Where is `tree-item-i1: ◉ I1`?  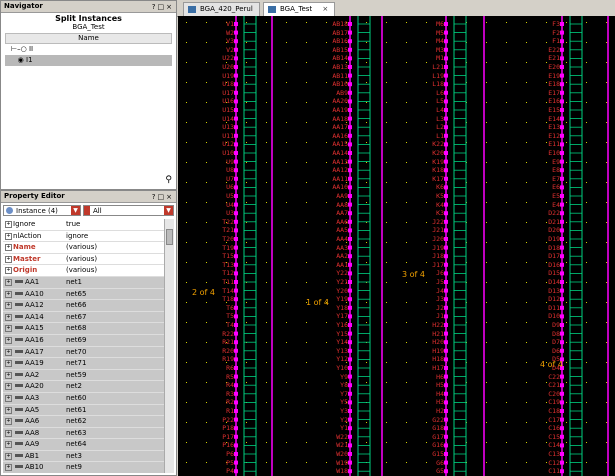
tree-item-i1: ◉ I1 is located at coordinates (88, 60).